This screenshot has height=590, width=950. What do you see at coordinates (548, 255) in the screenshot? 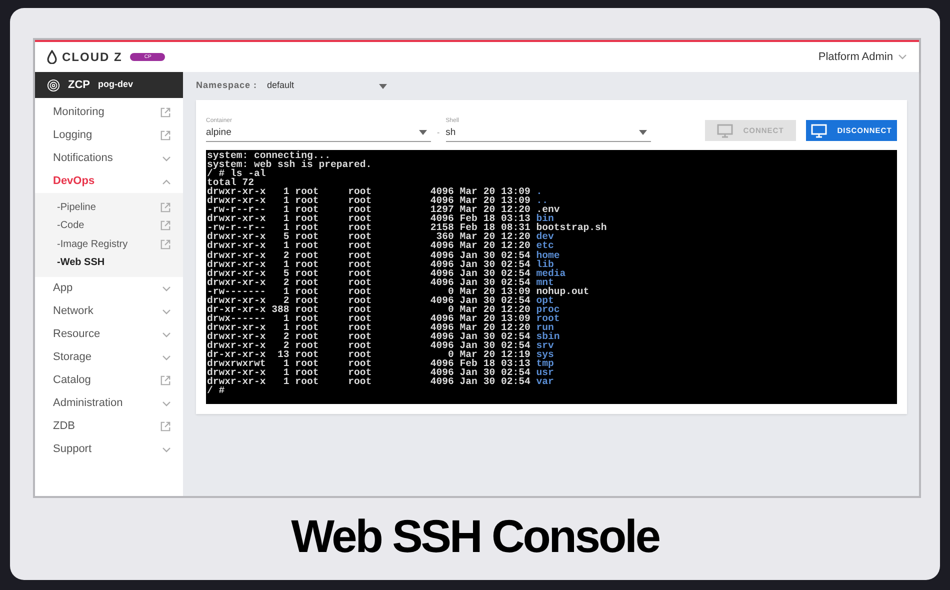
I see `file-name: home` at bounding box center [548, 255].